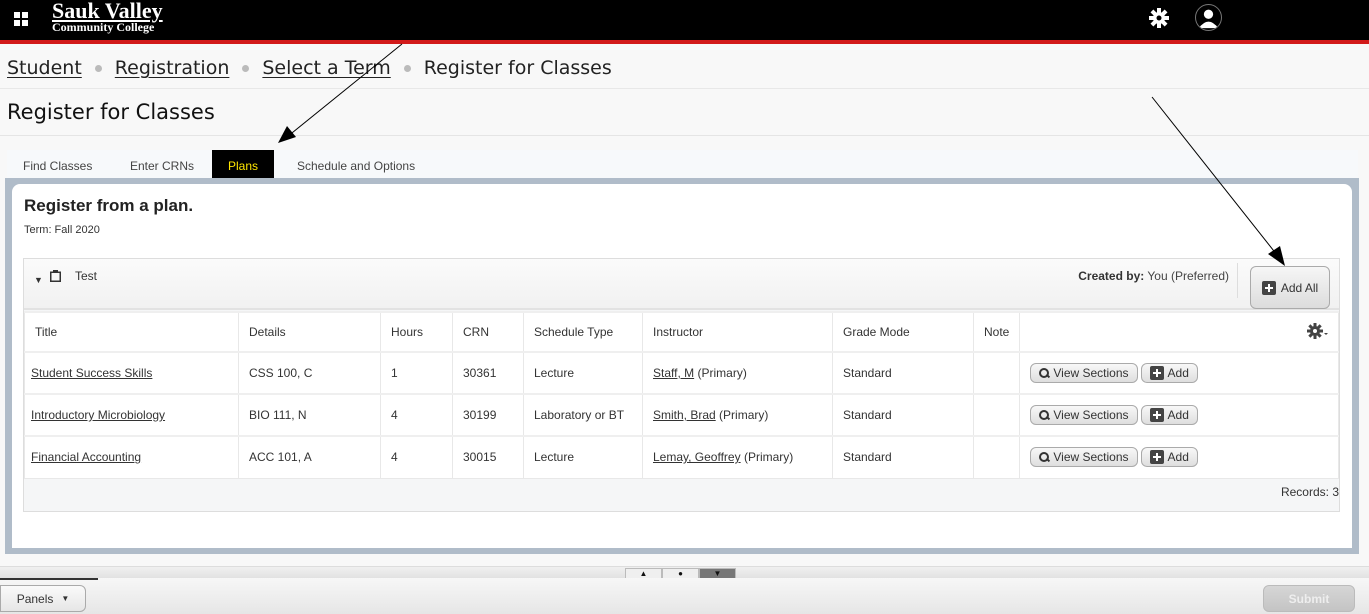  I want to click on breadcrumb-select-term: Select a Term, so click(326, 68).